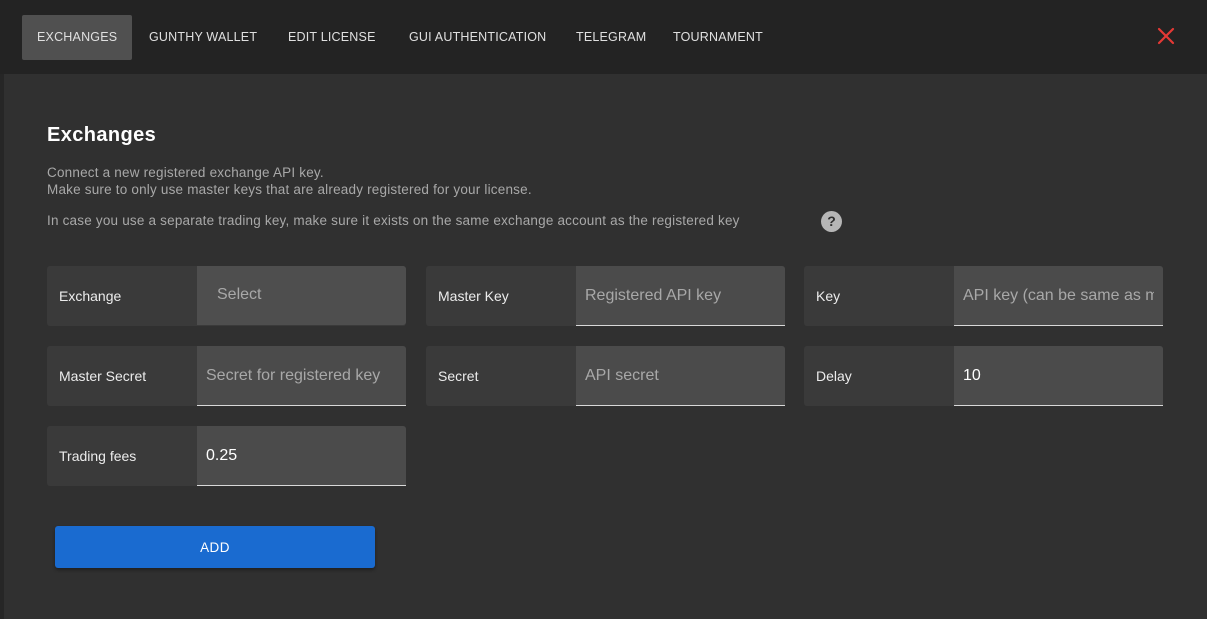 The height and width of the screenshot is (619, 1207). I want to click on exchange-select-value: Select, so click(239, 295).